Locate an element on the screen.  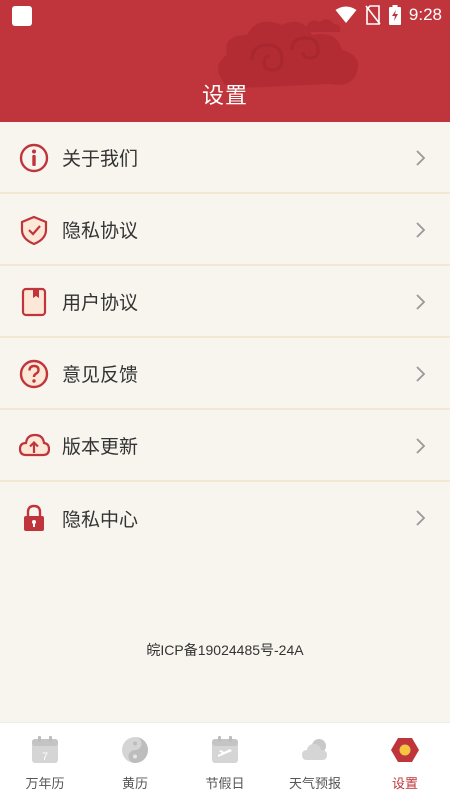
menu-item-about-us: 关于我们 is located at coordinates (225, 158).